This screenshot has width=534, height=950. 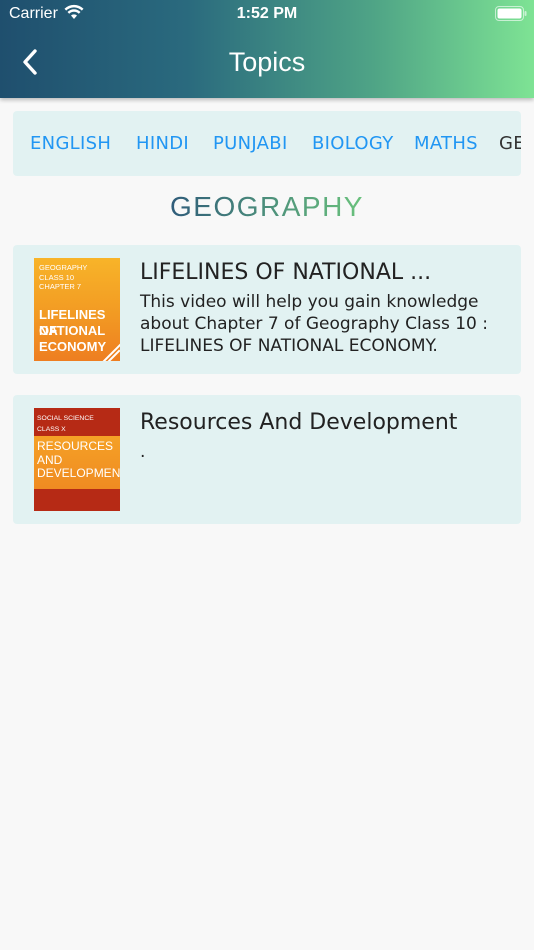 I want to click on top-header: Carrier 1:52 PM Topics, so click(x=267, y=49).